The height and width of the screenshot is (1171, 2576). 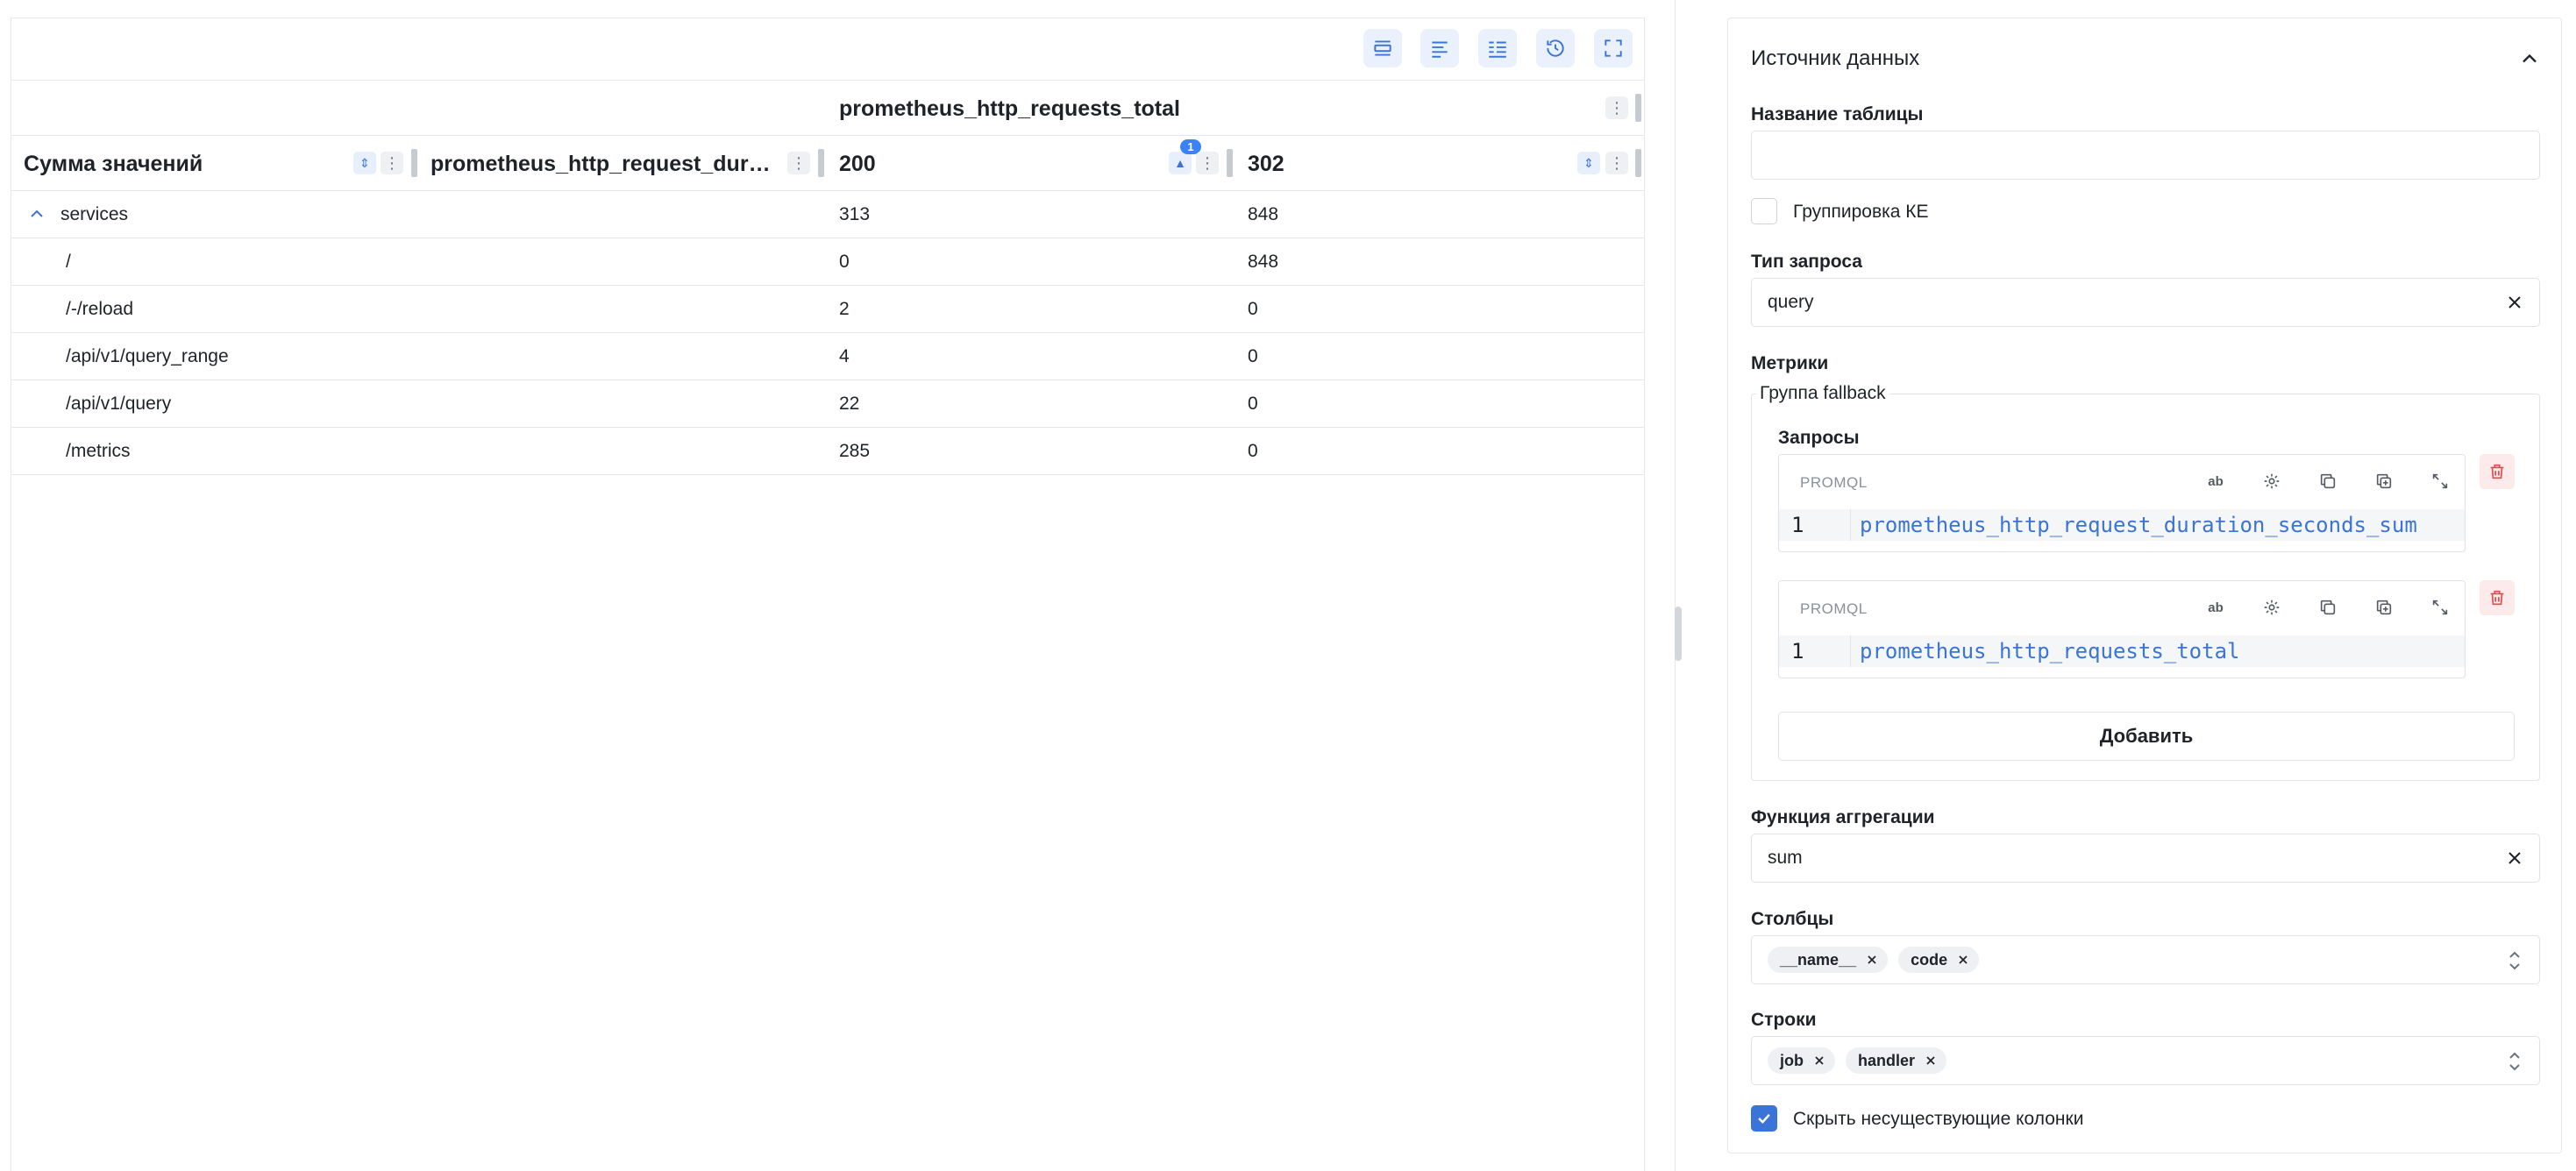 What do you see at coordinates (1929, 959) in the screenshot?
I see `chip-label: code` at bounding box center [1929, 959].